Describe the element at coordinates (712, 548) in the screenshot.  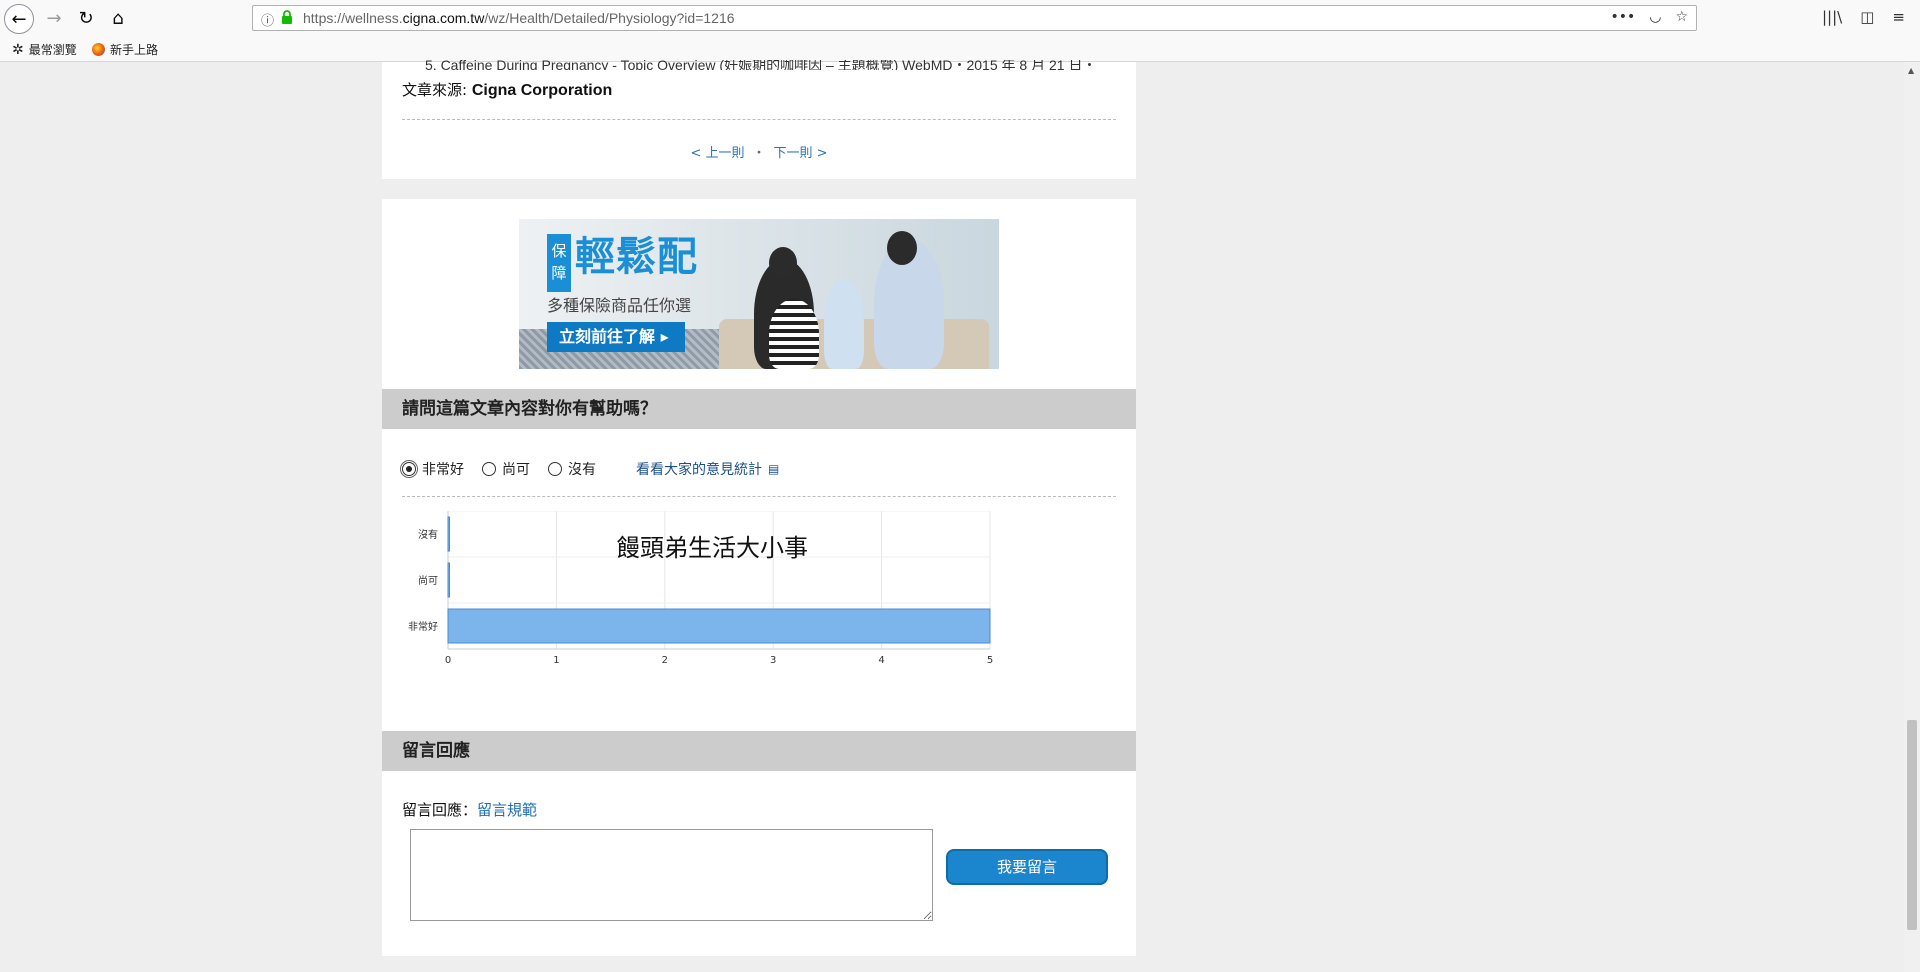
I see `chart-watermark: 饅頭弟生活大小事` at that location.